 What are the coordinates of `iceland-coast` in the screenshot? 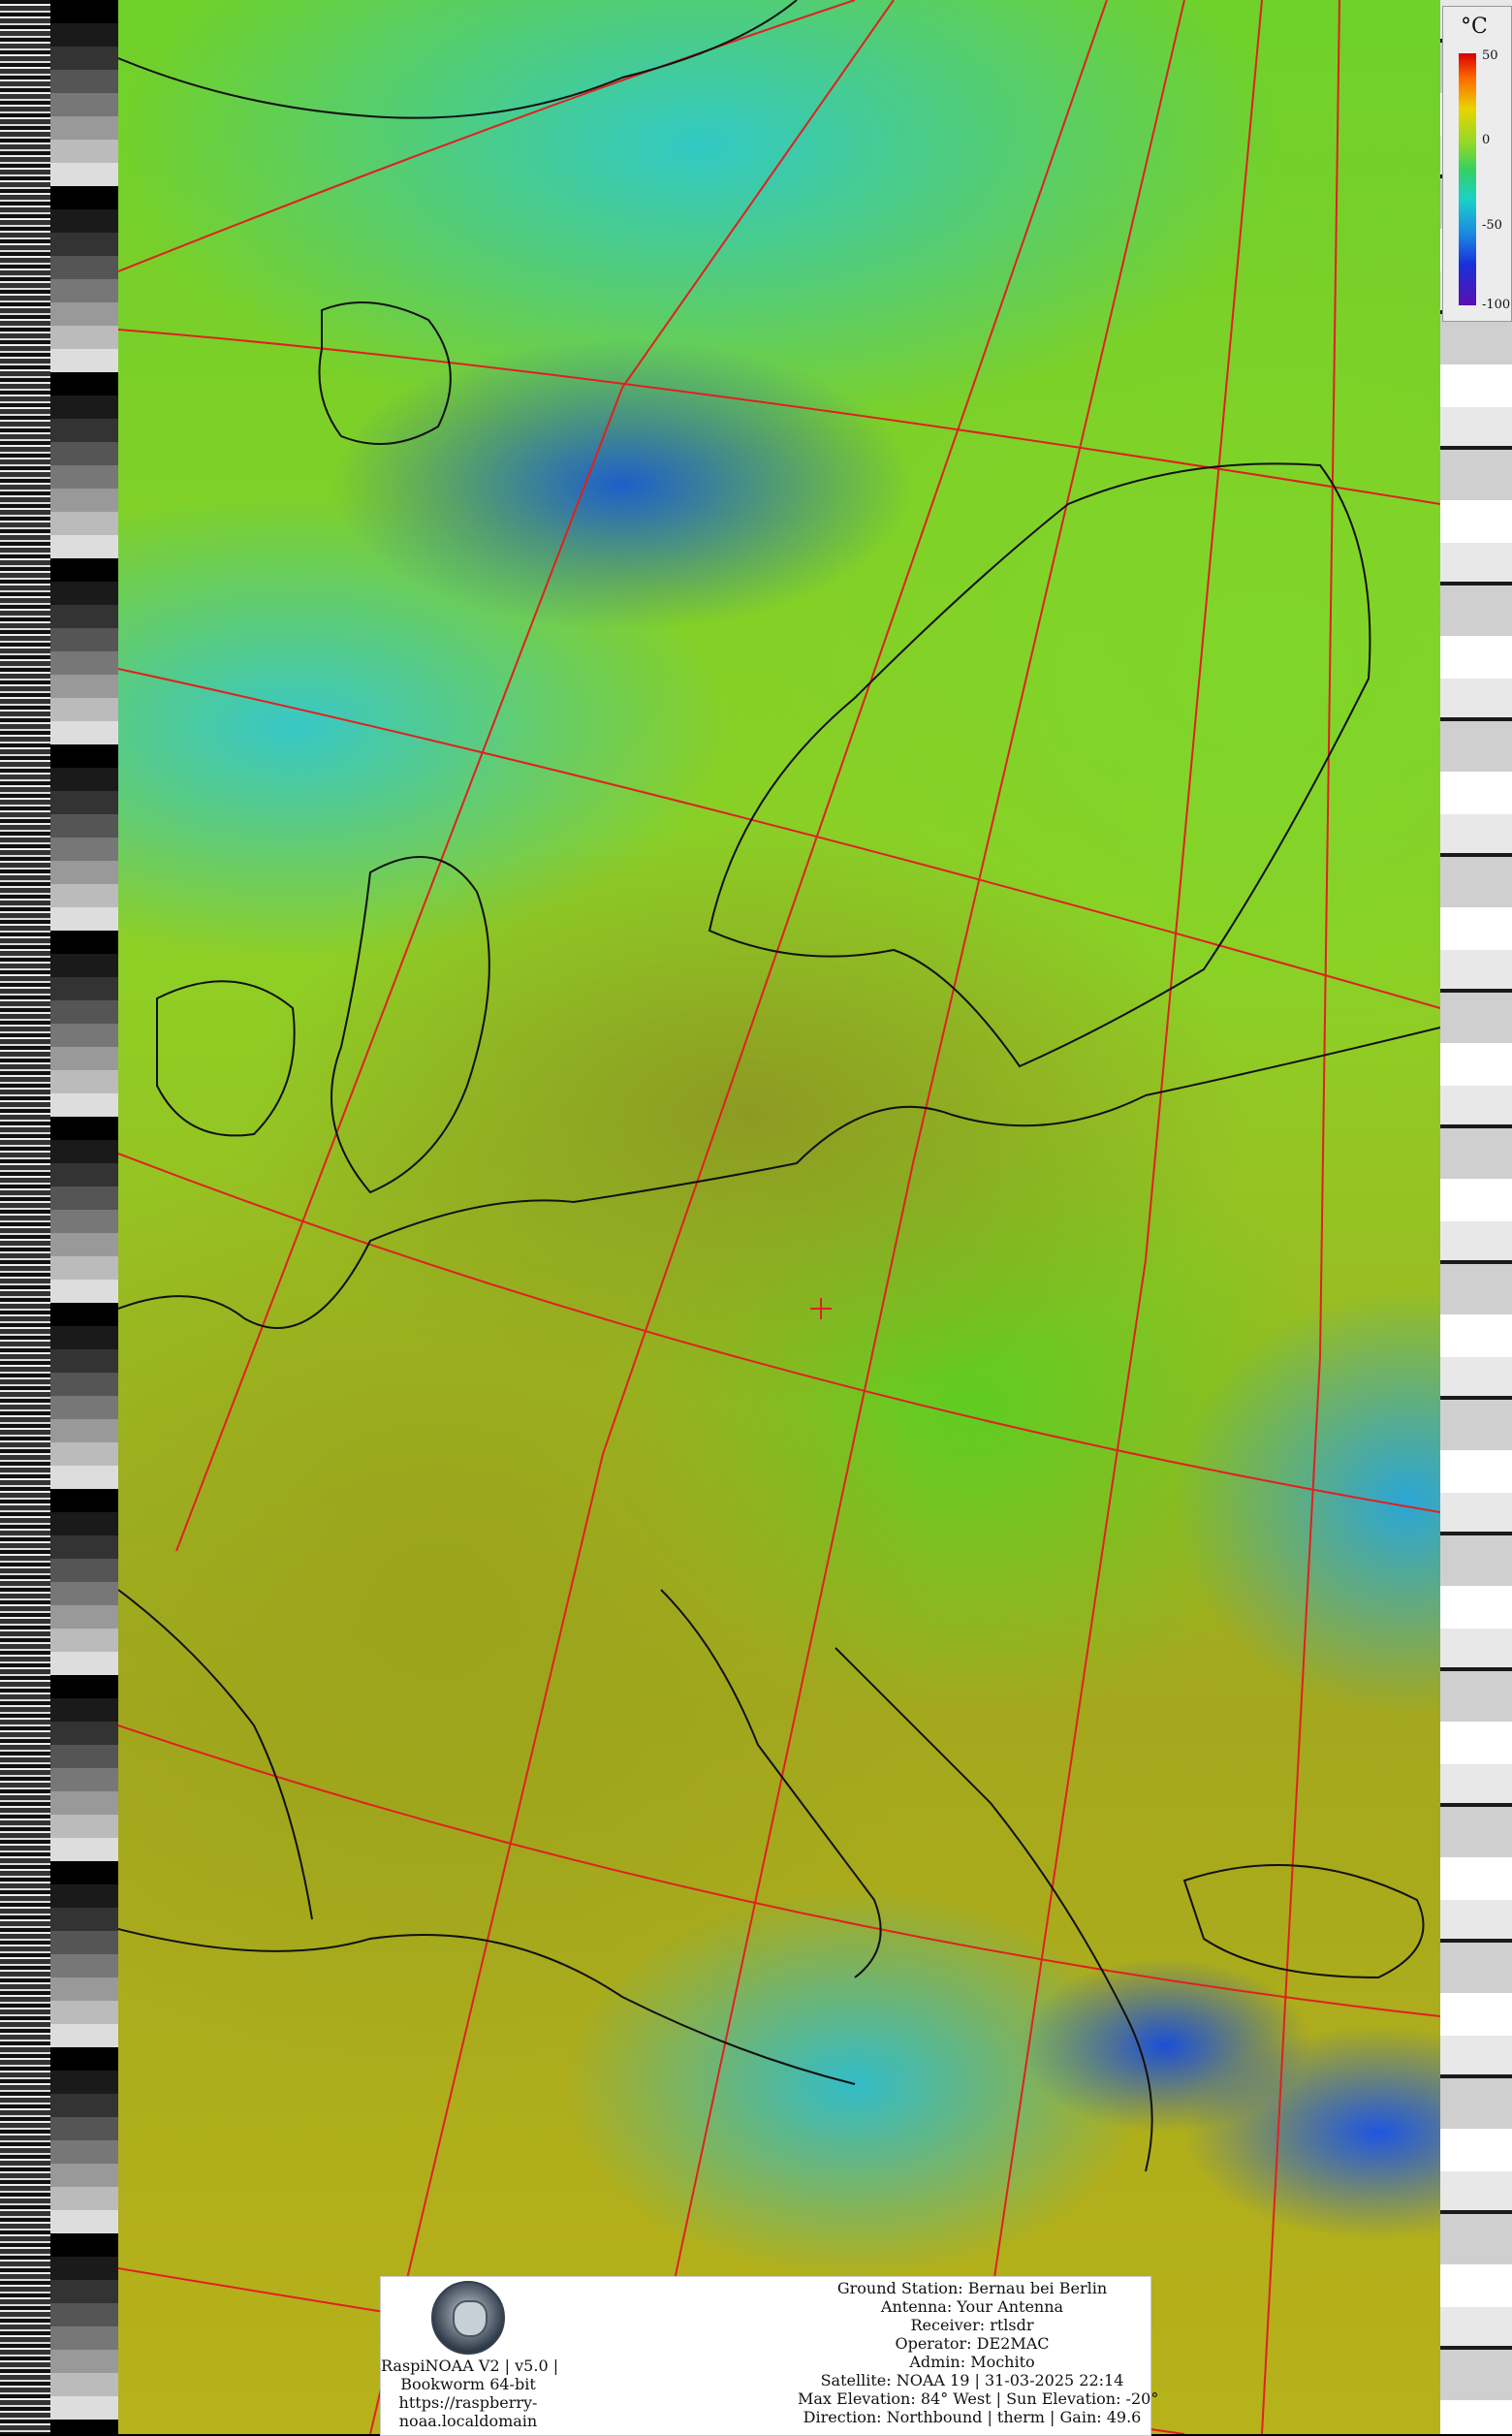 It's located at (385, 373).